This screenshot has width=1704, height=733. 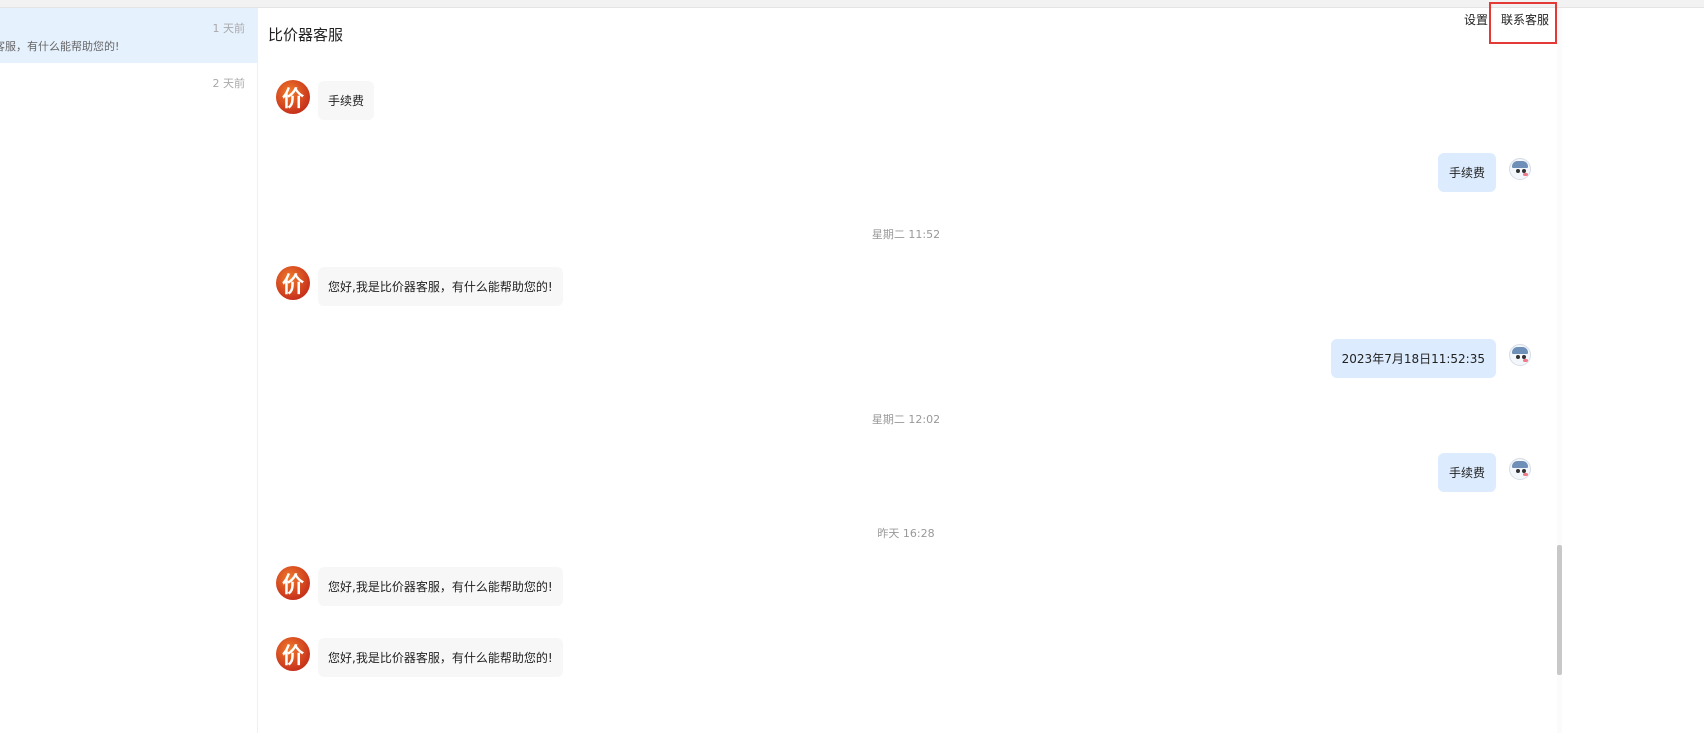 What do you see at coordinates (1559, 610) in the screenshot?
I see `chat-scrollbar-thumb` at bounding box center [1559, 610].